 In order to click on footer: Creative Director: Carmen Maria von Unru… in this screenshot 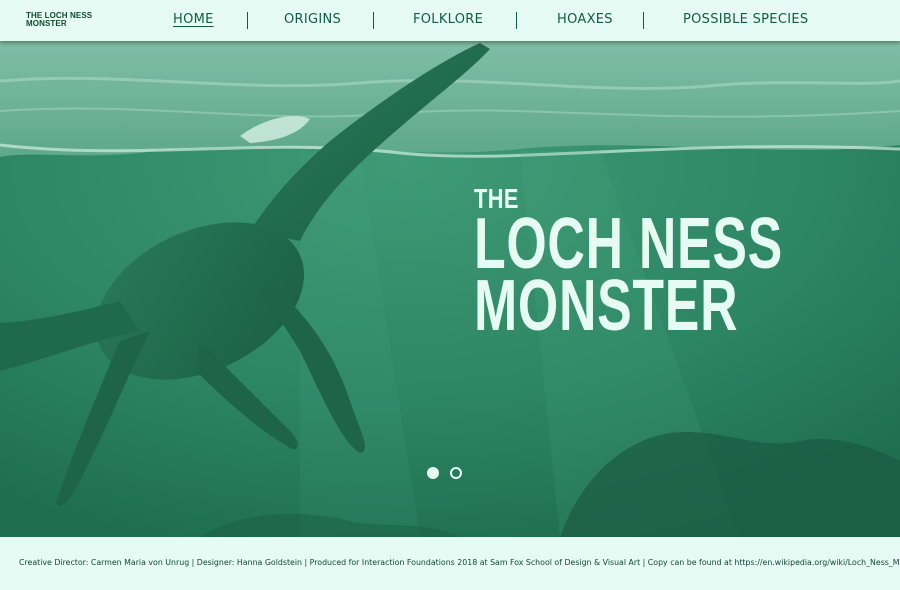, I will do `click(450, 563)`.